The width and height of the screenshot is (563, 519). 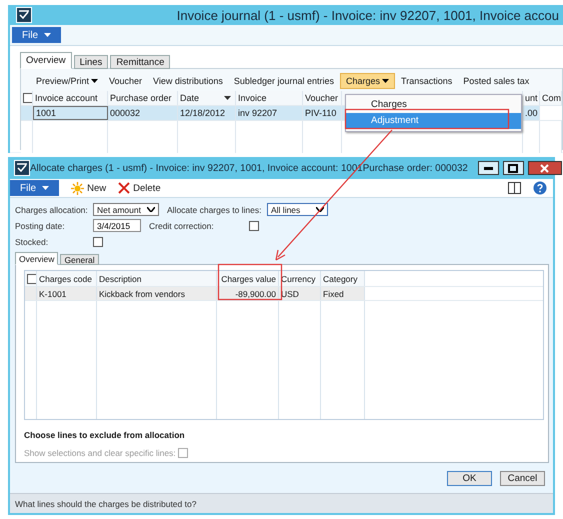 I want to click on action-button: Charges, so click(x=368, y=81).